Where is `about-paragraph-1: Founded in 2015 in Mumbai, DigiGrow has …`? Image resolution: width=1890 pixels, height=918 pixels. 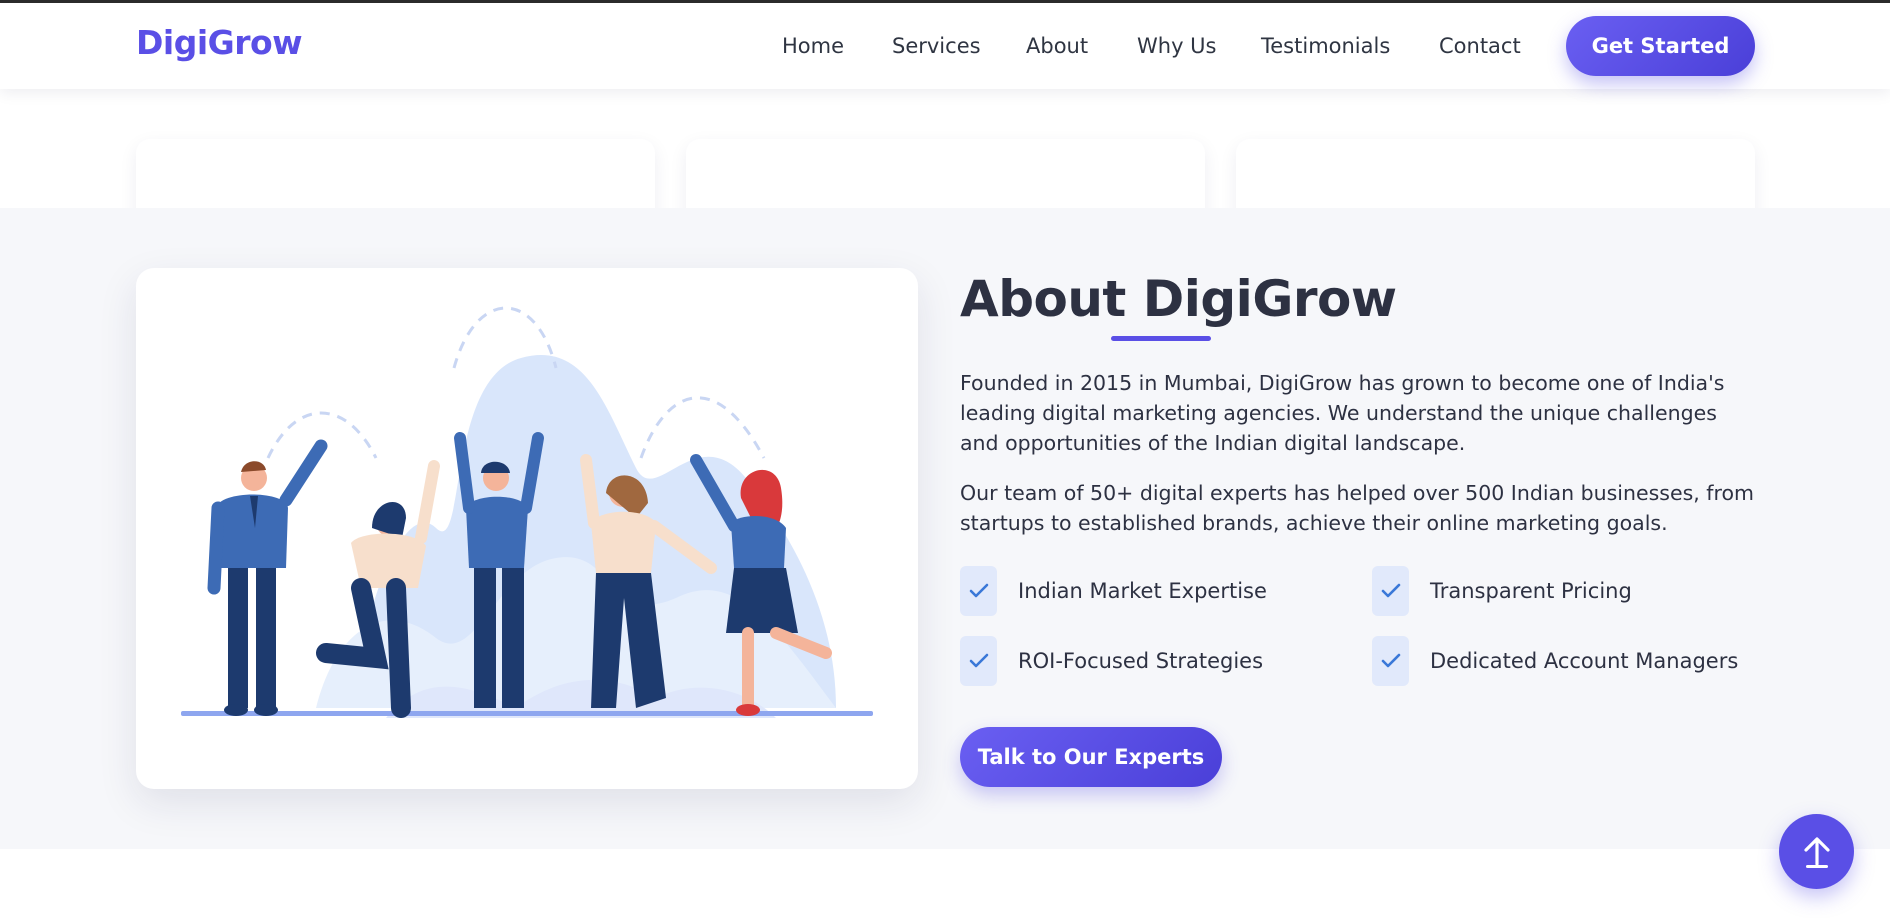
about-paragraph-1: Founded in 2015 in Mumbai, DigiGrow has … is located at coordinates (1342, 413).